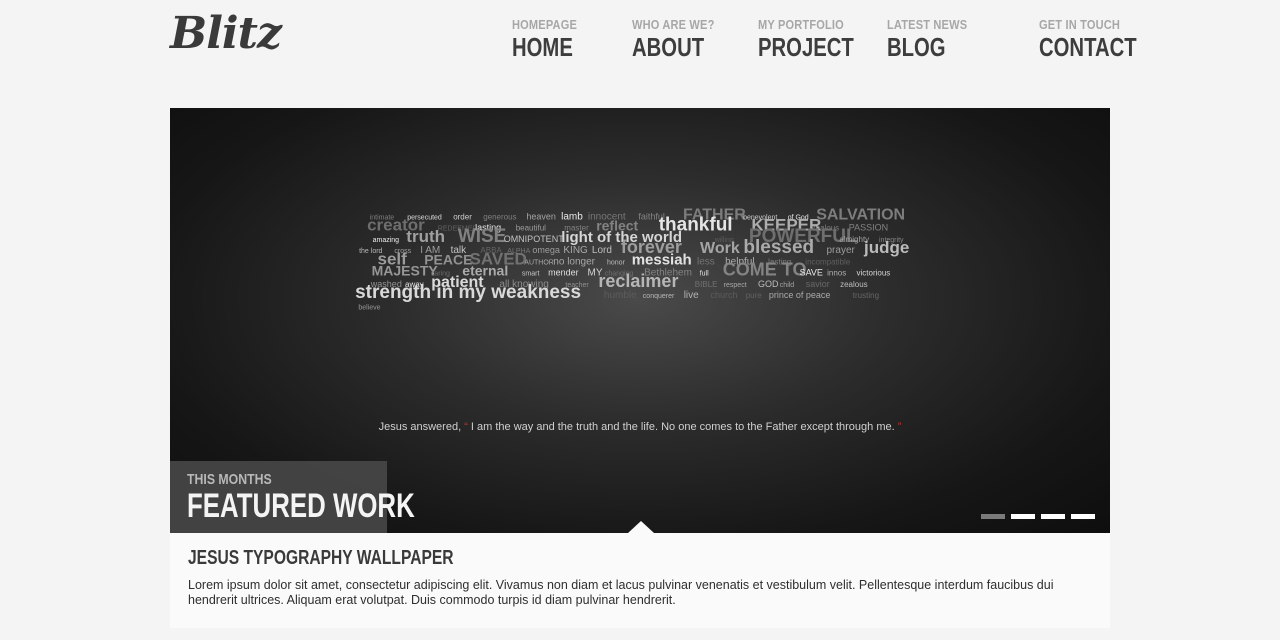  I want to click on nav-sublabel: WHO ARE WE?, so click(673, 24).